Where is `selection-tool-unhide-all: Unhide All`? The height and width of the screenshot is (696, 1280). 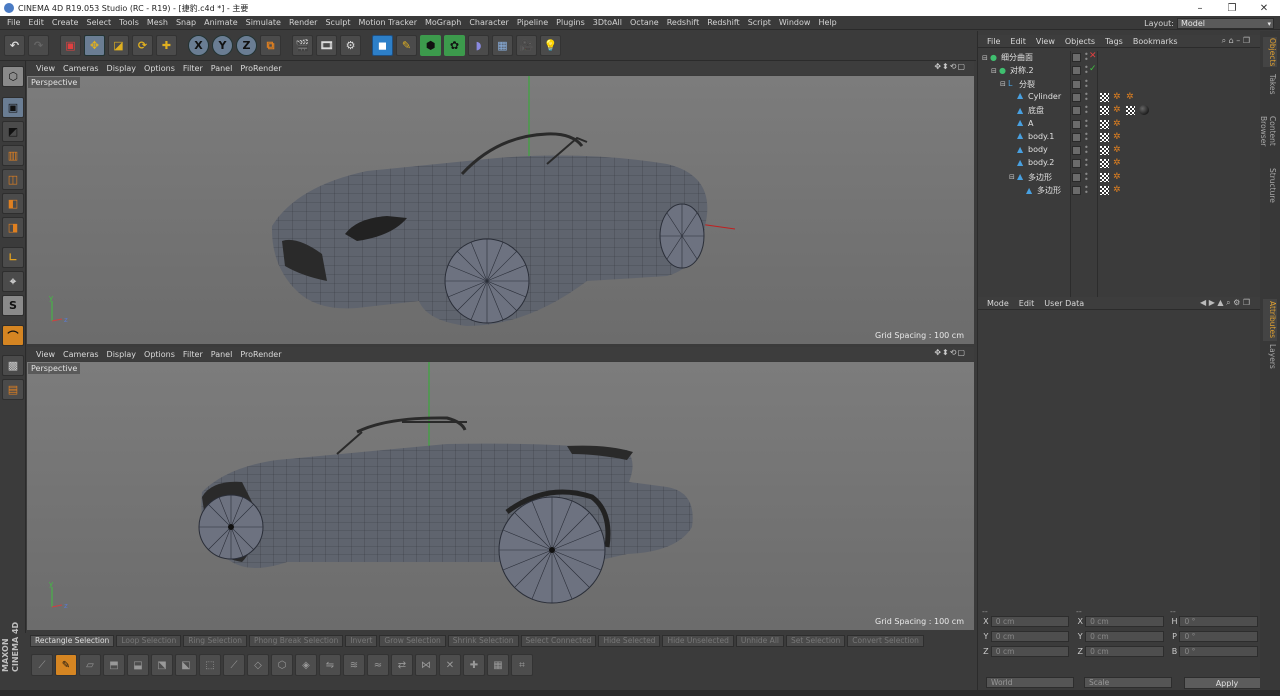
selection-tool-unhide-all: Unhide All is located at coordinates (759, 641).